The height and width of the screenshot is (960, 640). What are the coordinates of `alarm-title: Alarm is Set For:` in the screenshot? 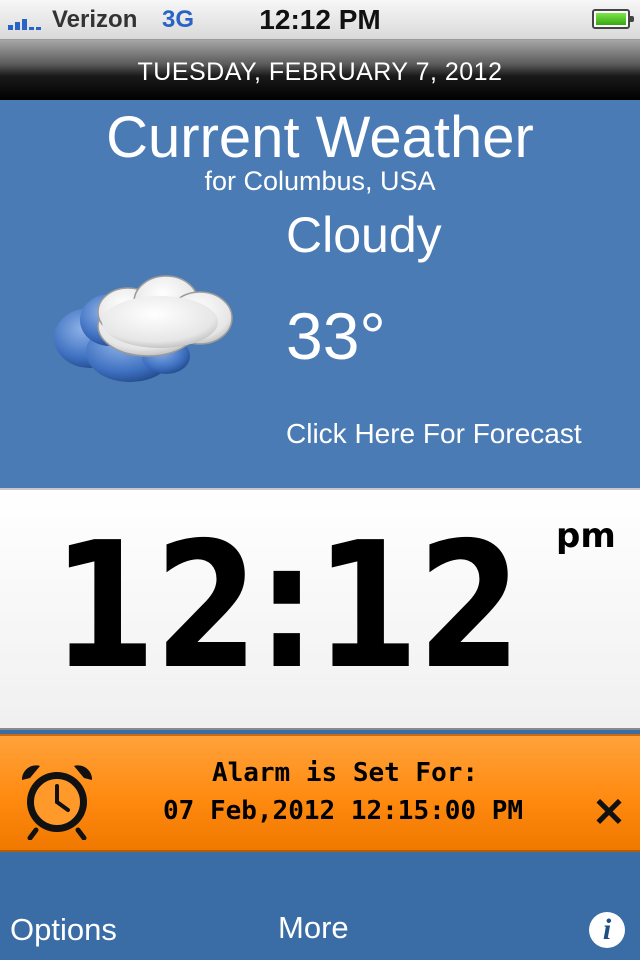 It's located at (345, 773).